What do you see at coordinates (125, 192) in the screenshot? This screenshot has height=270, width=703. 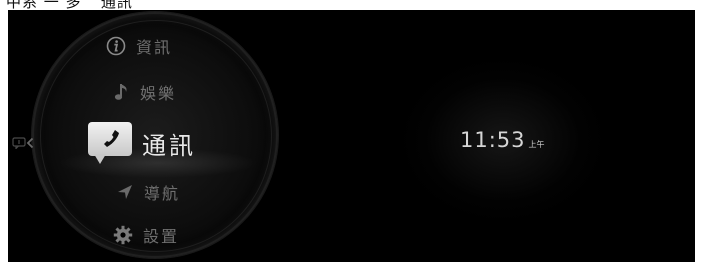 I see `navigation-arrow-icon` at bounding box center [125, 192].